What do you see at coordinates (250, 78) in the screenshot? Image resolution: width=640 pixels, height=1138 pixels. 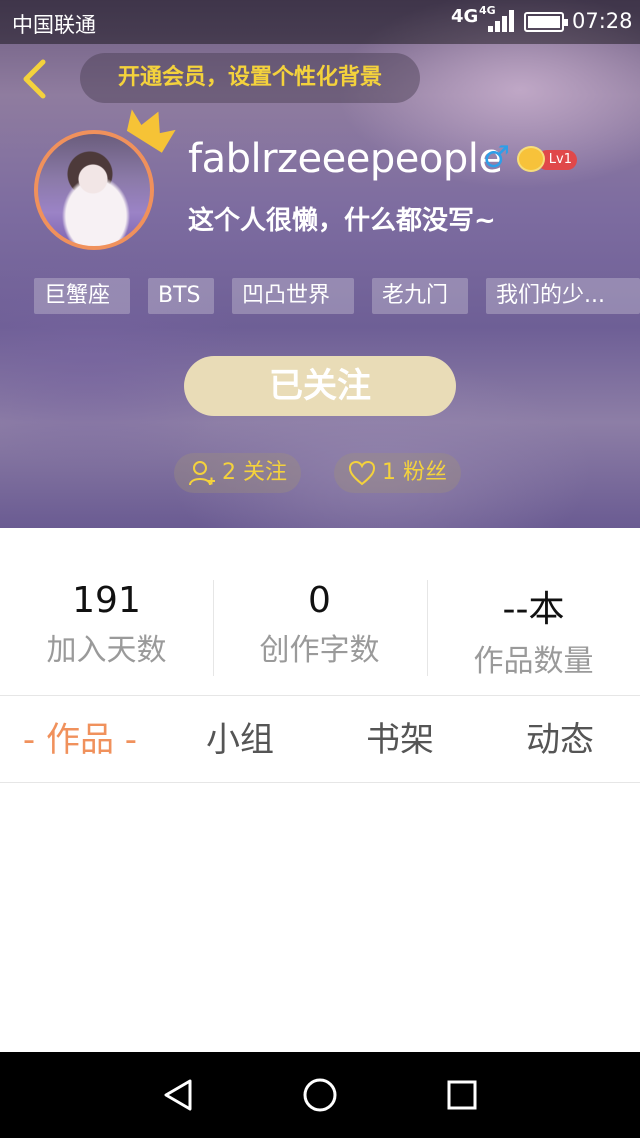 I see `vip-banner: 开通会员，设置个性化背景` at bounding box center [250, 78].